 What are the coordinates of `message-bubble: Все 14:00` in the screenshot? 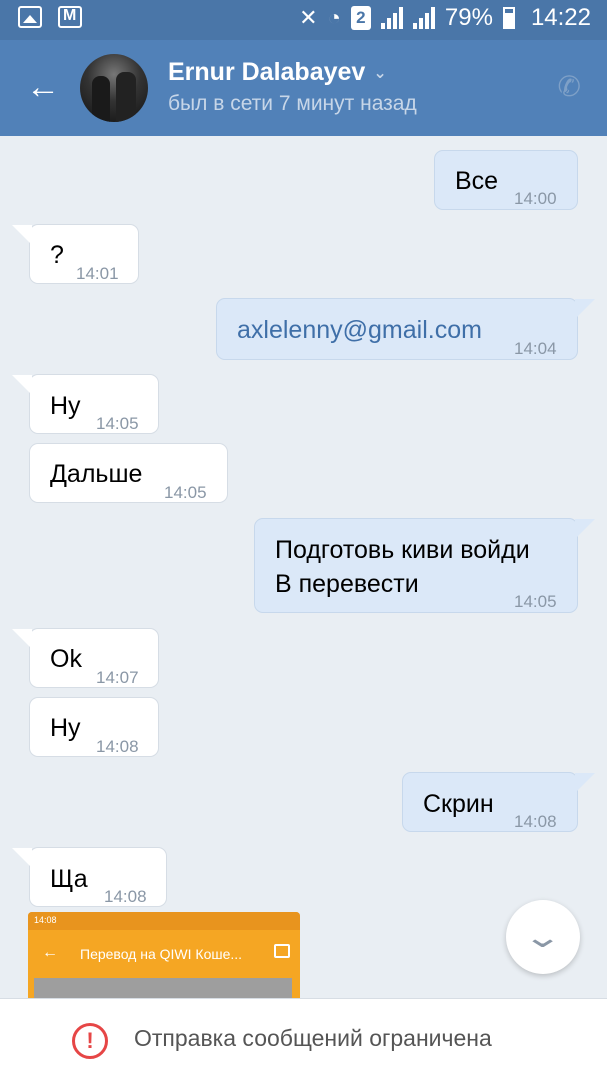 It's located at (506, 180).